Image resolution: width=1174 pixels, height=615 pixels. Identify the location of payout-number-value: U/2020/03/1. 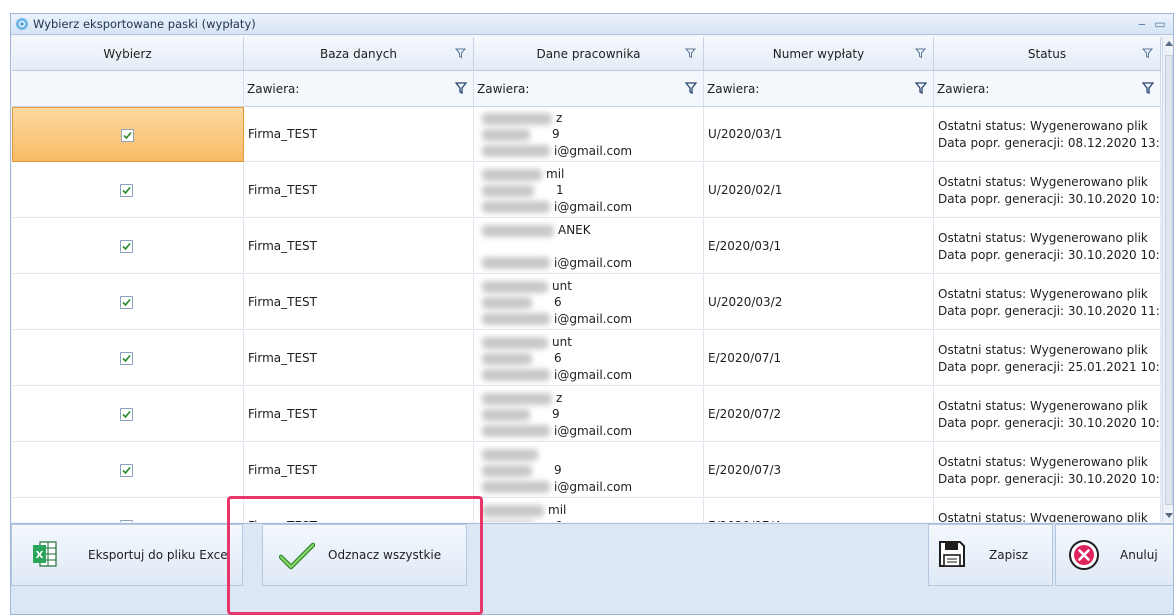
(745, 134).